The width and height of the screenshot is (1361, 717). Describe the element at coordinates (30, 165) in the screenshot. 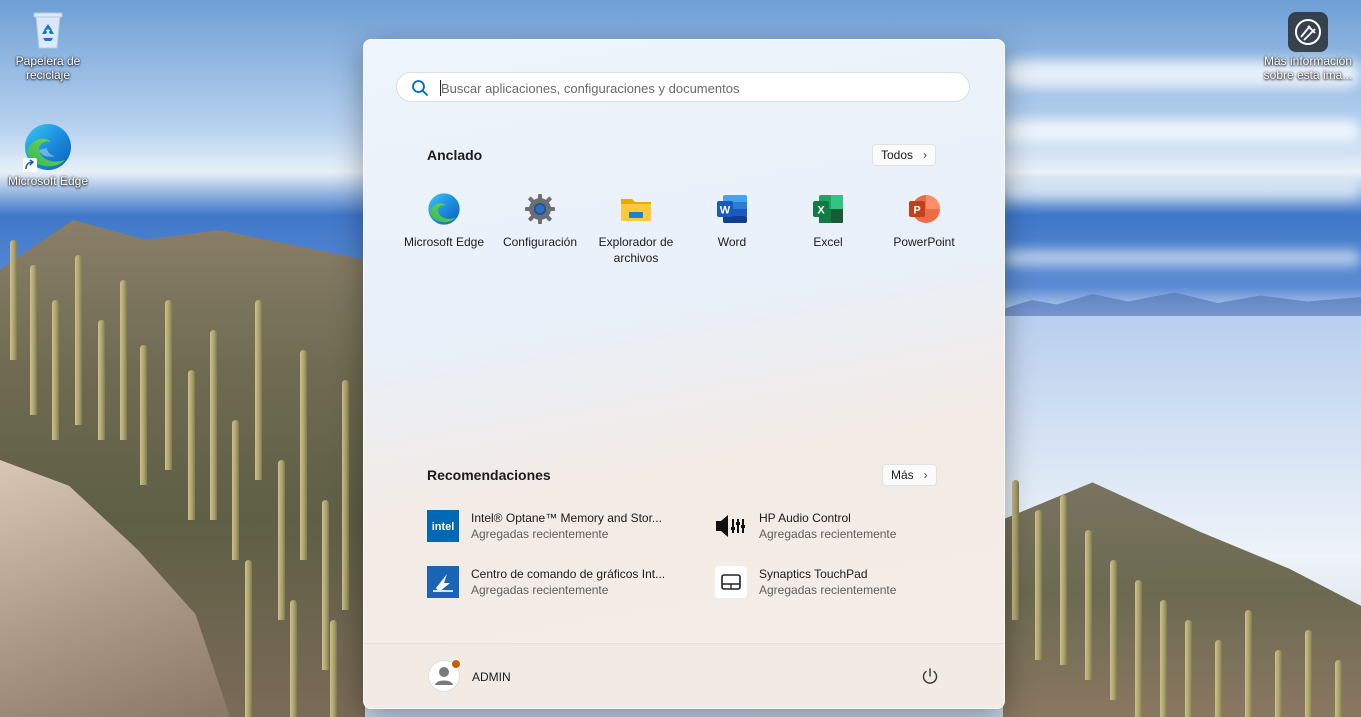

I see `shortcut-arrow-icon` at that location.